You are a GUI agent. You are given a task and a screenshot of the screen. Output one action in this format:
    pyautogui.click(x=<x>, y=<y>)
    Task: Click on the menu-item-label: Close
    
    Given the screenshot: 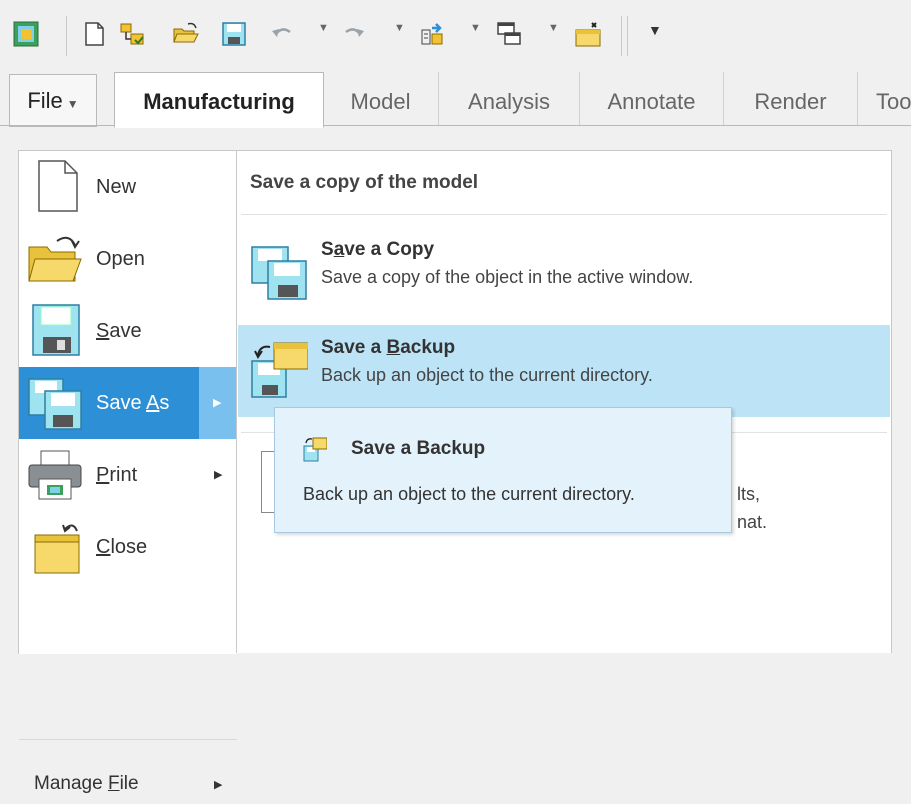 What is the action you would take?
    pyautogui.click(x=122, y=547)
    